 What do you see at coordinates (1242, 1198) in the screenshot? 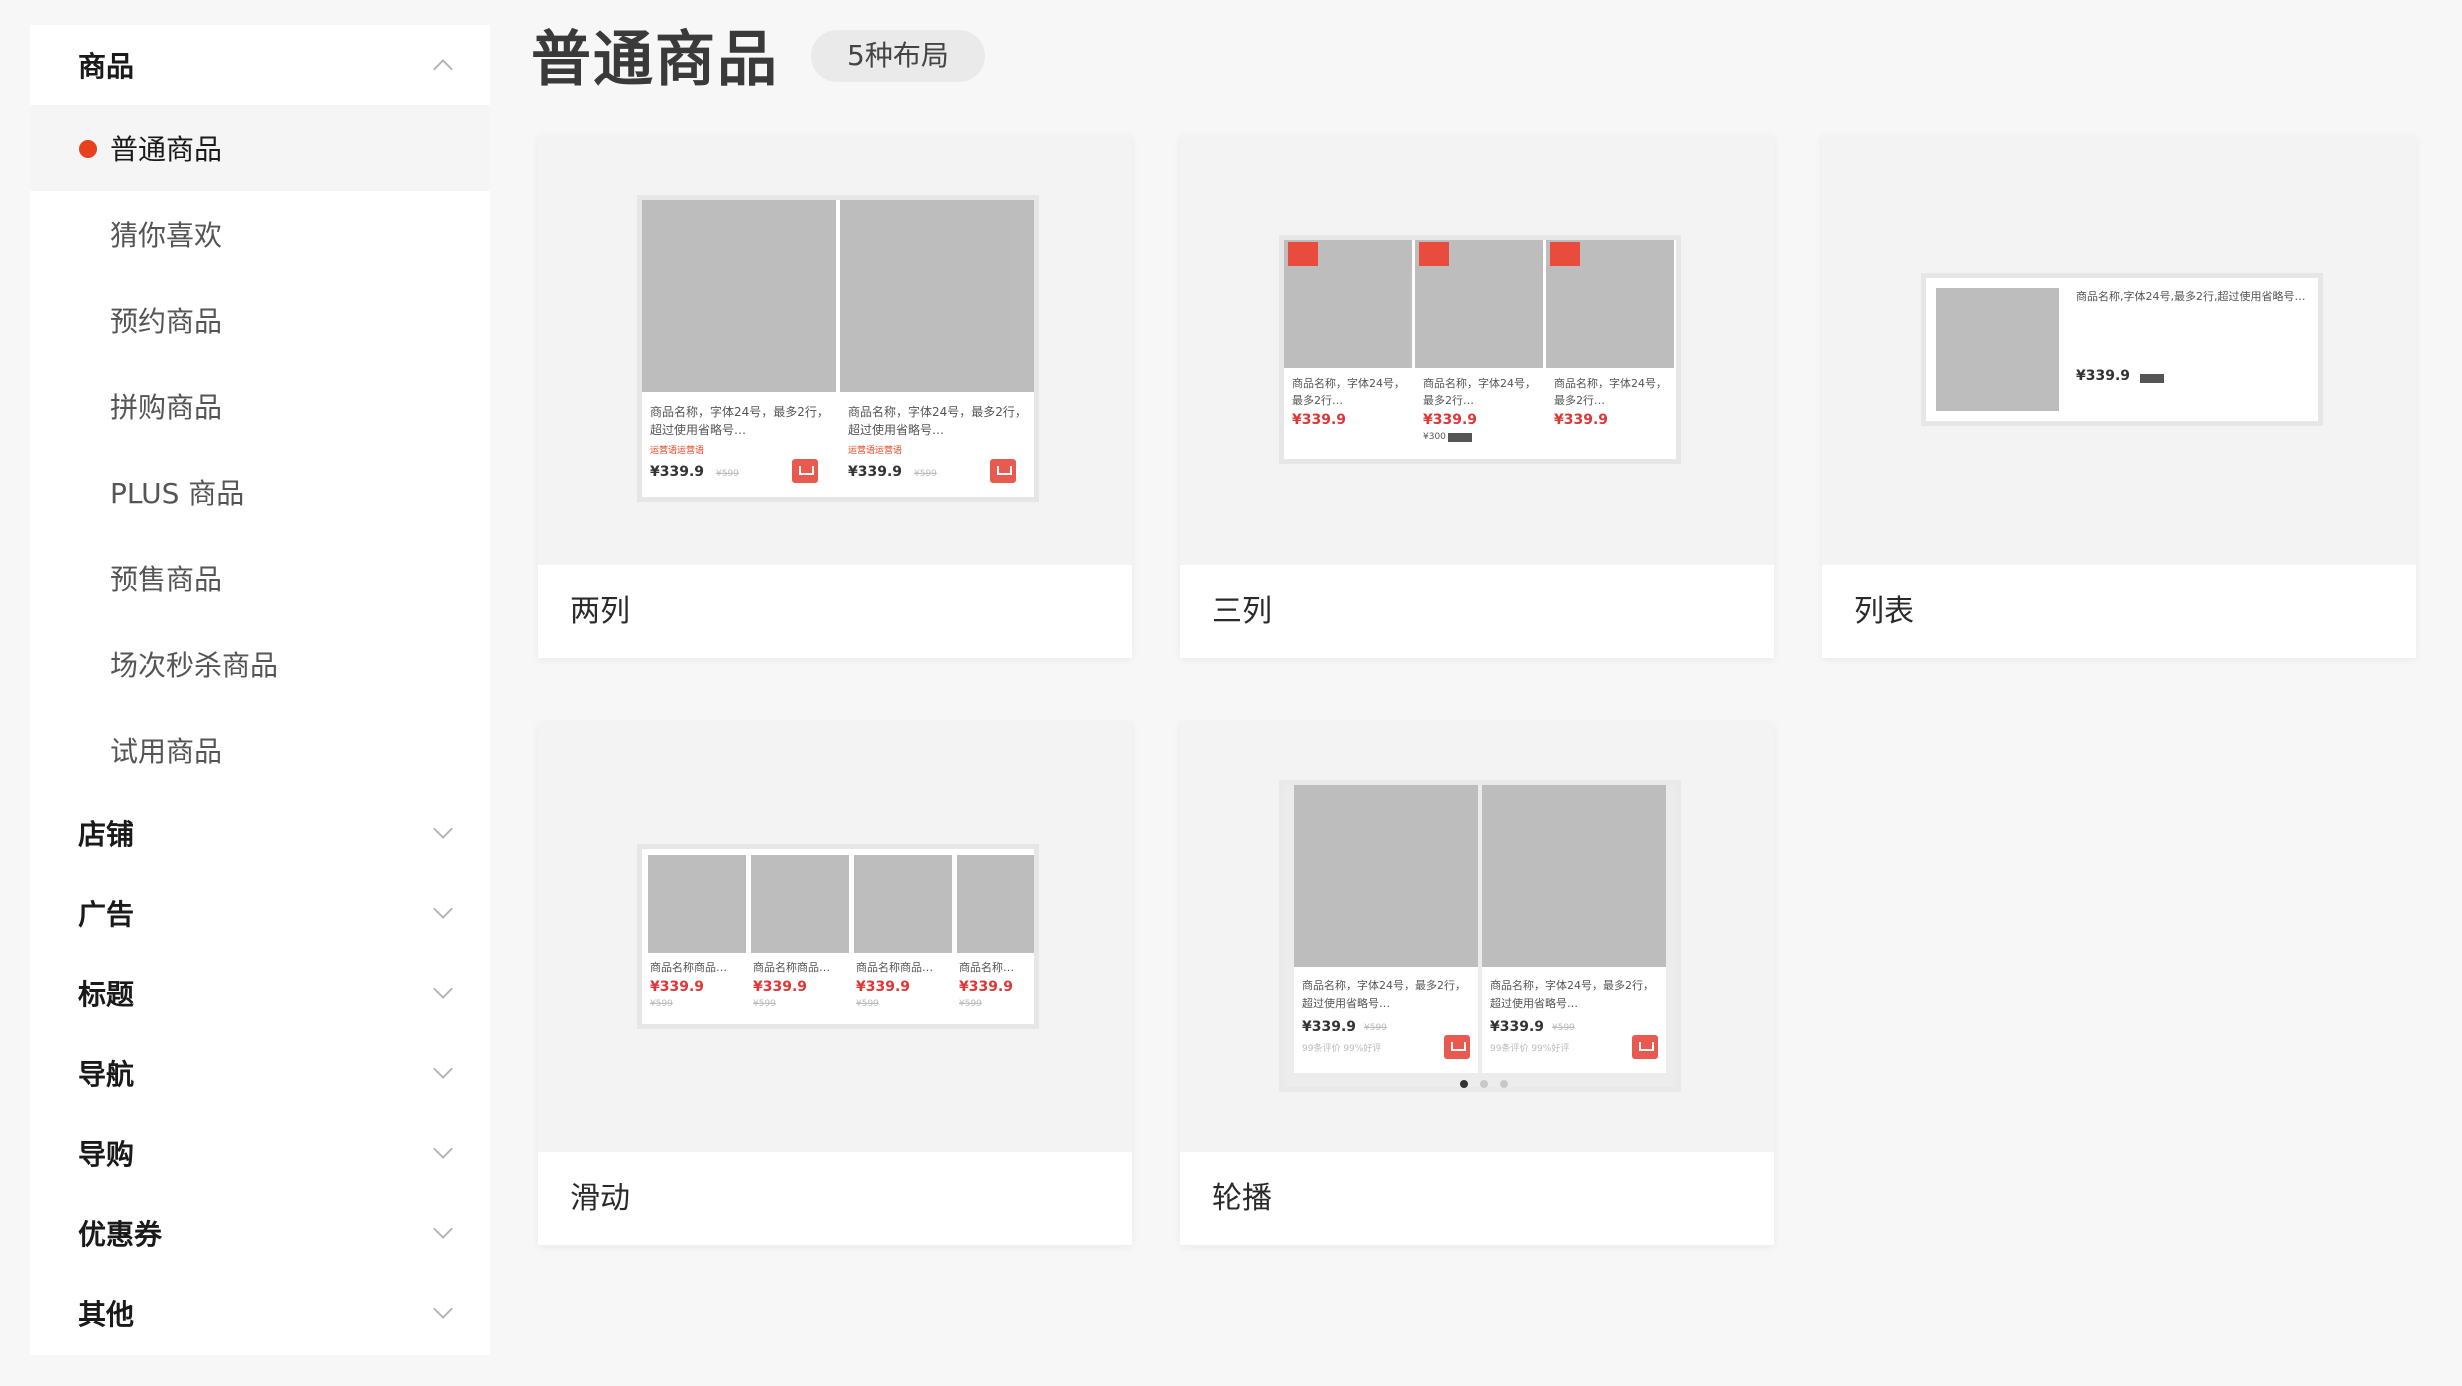
I see `layout-card-label: 轮播` at bounding box center [1242, 1198].